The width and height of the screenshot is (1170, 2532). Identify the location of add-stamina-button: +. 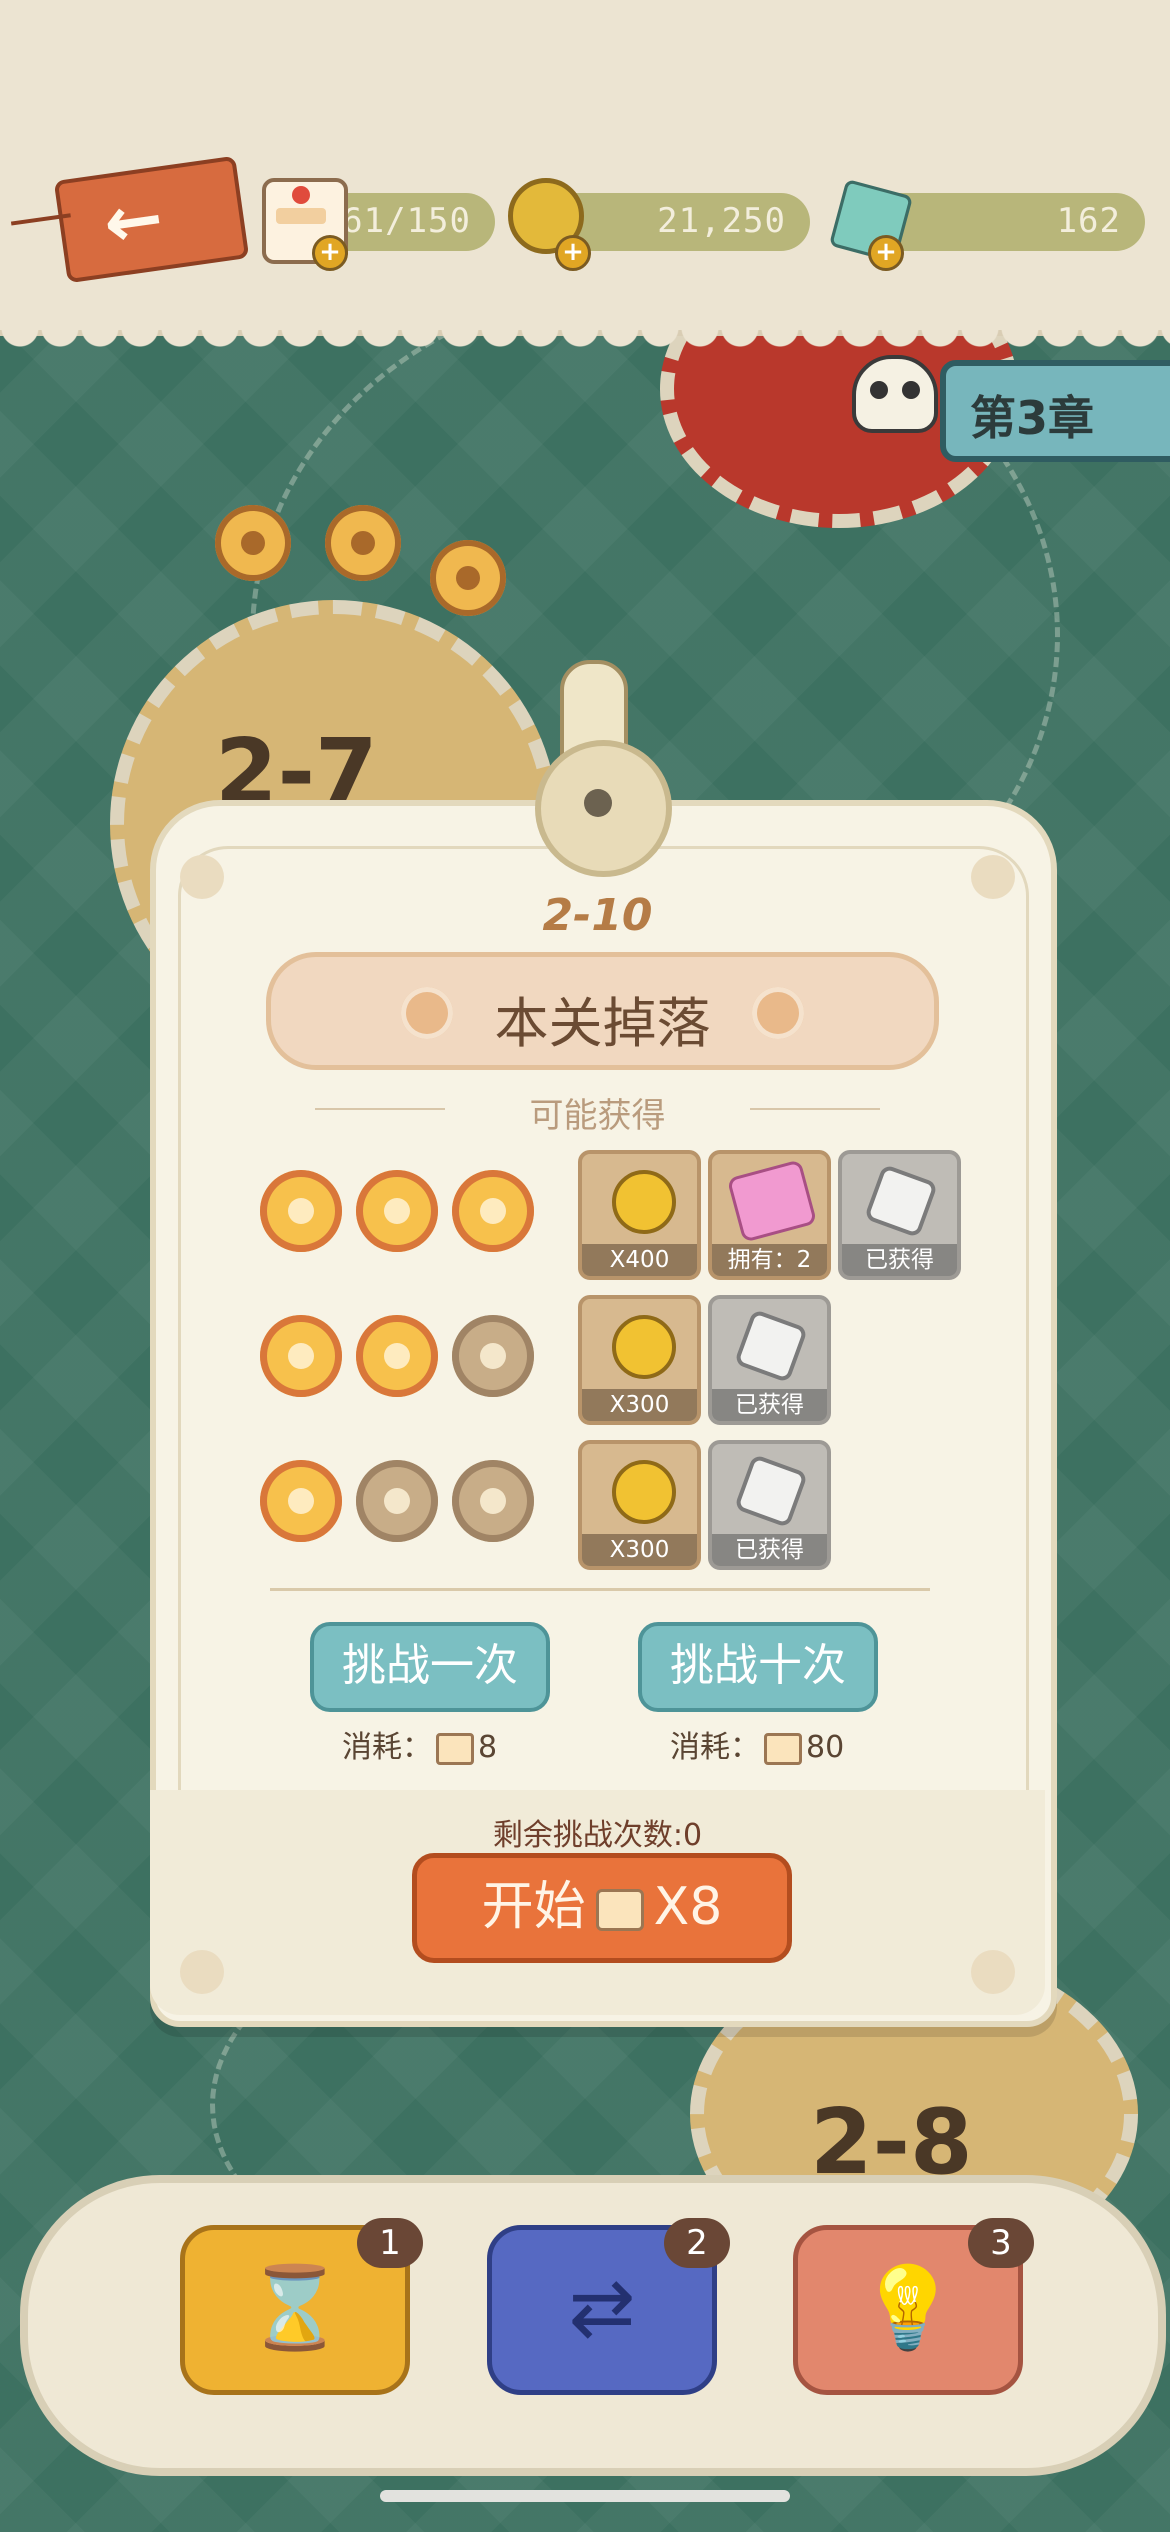
(330, 253).